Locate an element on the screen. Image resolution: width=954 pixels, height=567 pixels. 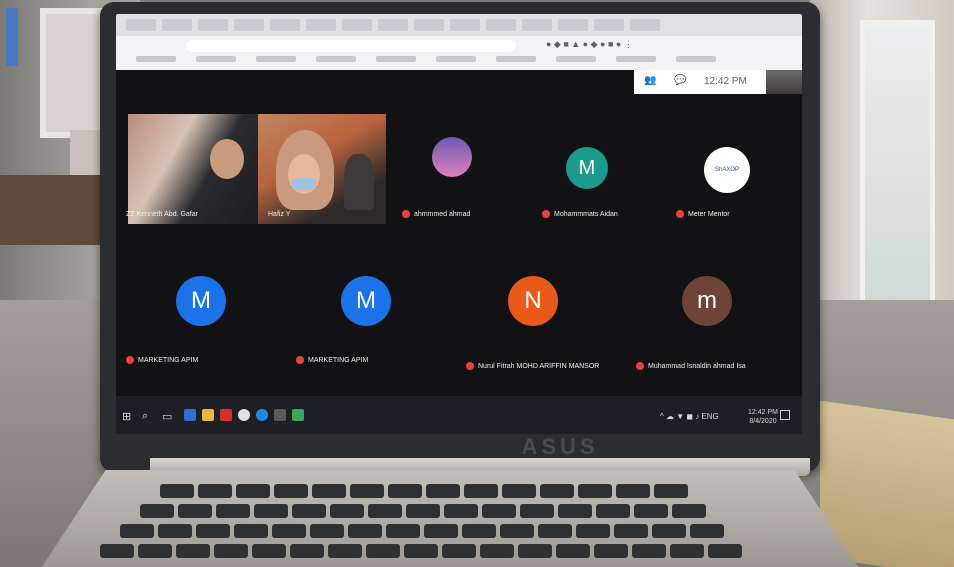
participant-tile-3: ahmmmed ahmad is located at coordinates (462, 162).